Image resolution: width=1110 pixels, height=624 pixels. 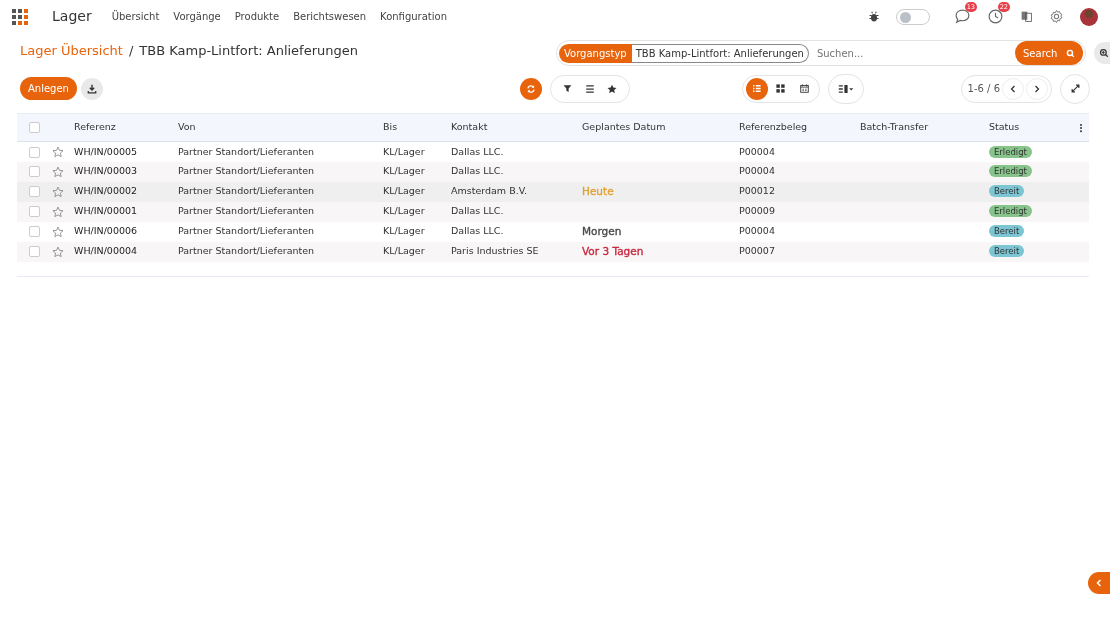 I want to click on column-settings-button, so click(x=845, y=88).